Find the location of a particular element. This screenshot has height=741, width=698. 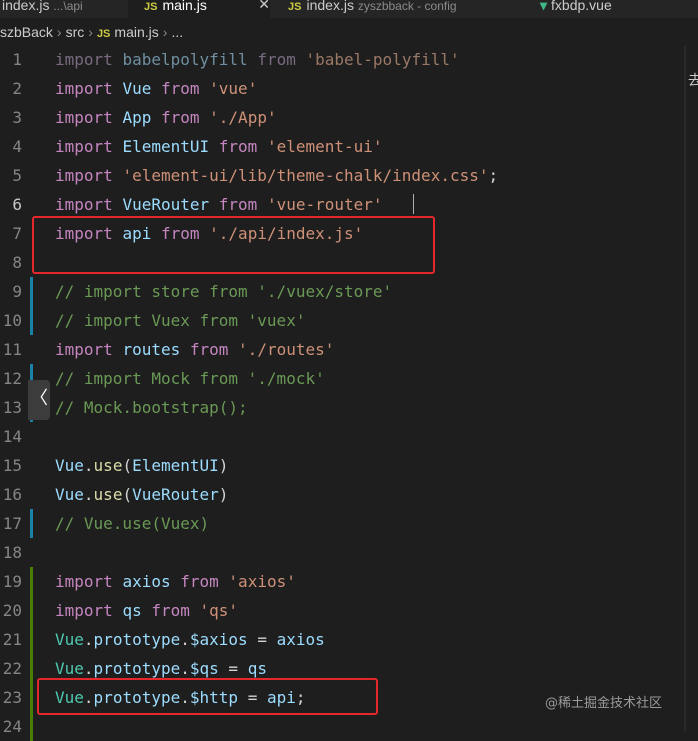

breadcrumb-folder: src is located at coordinates (75, 32).